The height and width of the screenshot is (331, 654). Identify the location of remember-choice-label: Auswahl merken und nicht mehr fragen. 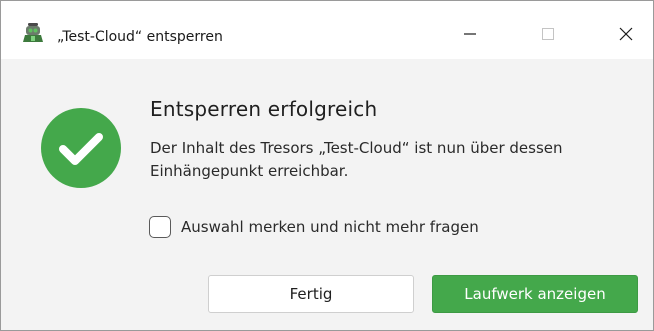
(330, 227).